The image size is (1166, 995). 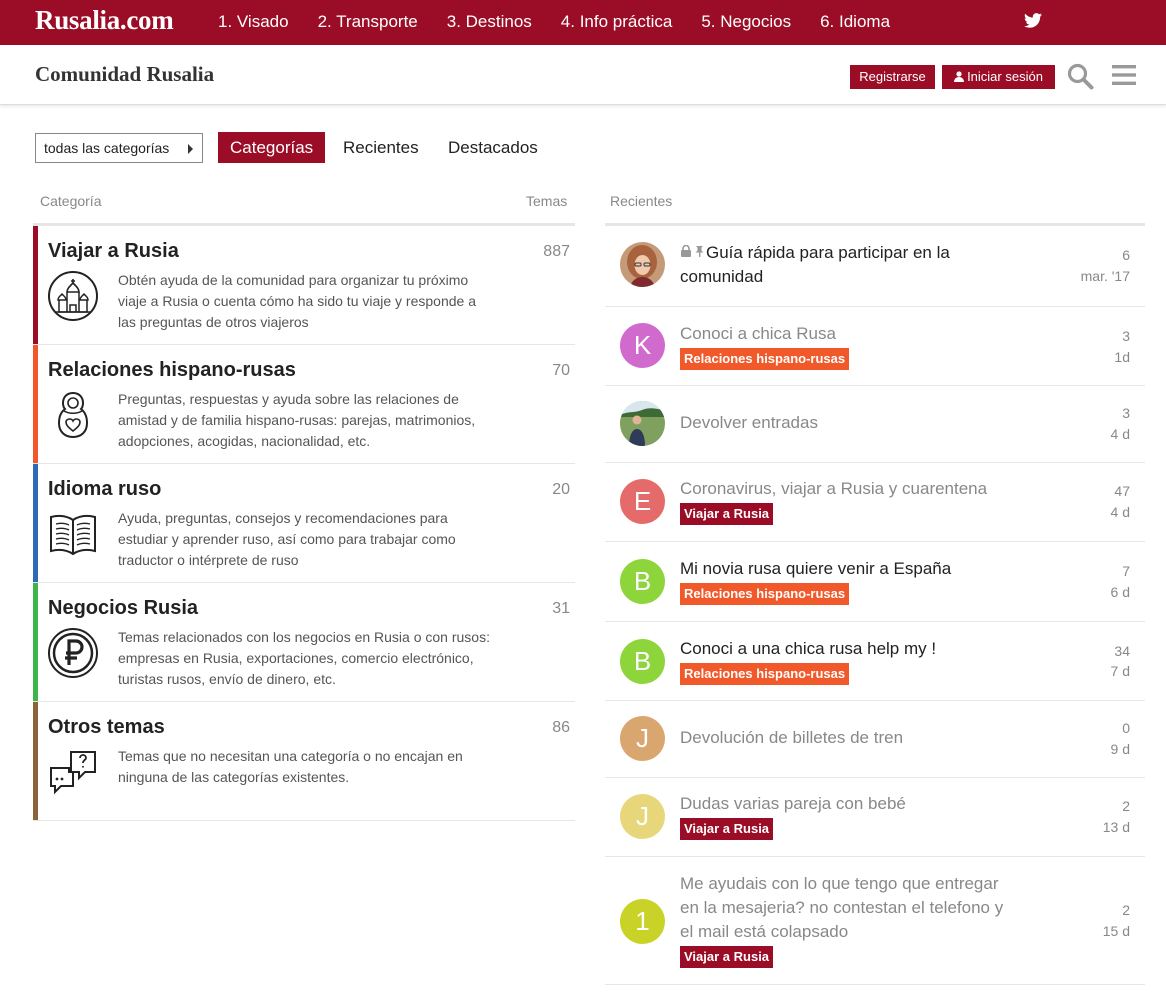 I want to click on topic-post-count: 0, so click(x=1126, y=728).